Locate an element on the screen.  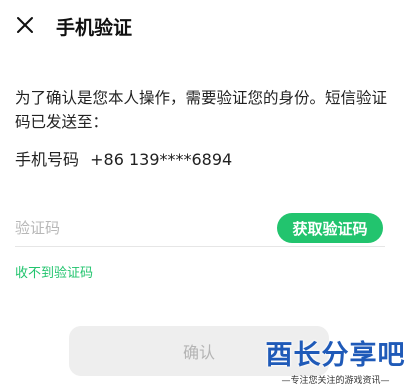
watermark-brand: 酉长分享吧 is located at coordinates (335, 355).